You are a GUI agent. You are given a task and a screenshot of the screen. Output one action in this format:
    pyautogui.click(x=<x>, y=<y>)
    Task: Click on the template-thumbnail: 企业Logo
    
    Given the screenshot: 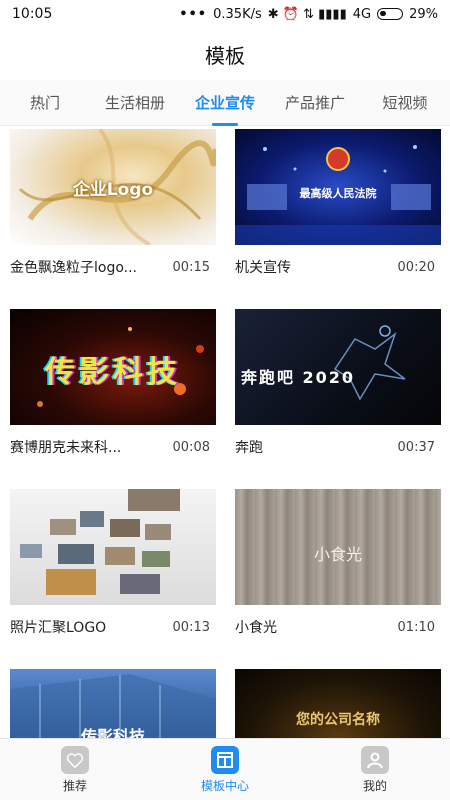 What is the action you would take?
    pyautogui.click(x=113, y=187)
    